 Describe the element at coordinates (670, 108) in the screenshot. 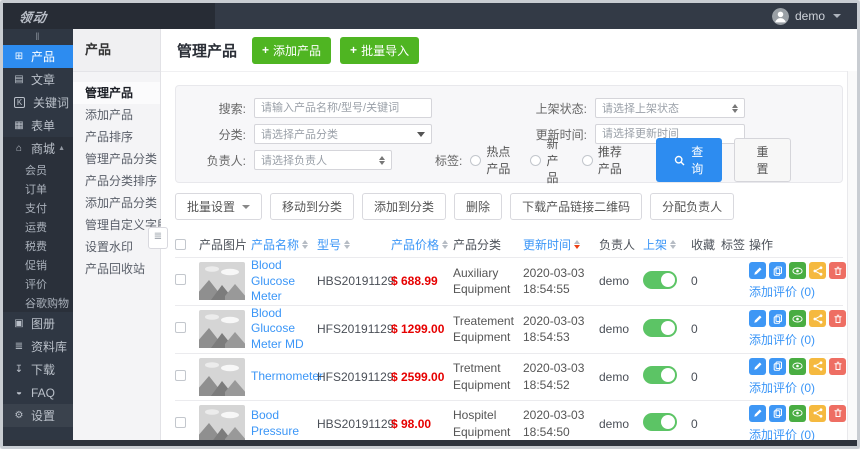

I see `status-select: 请选择上架状态` at that location.